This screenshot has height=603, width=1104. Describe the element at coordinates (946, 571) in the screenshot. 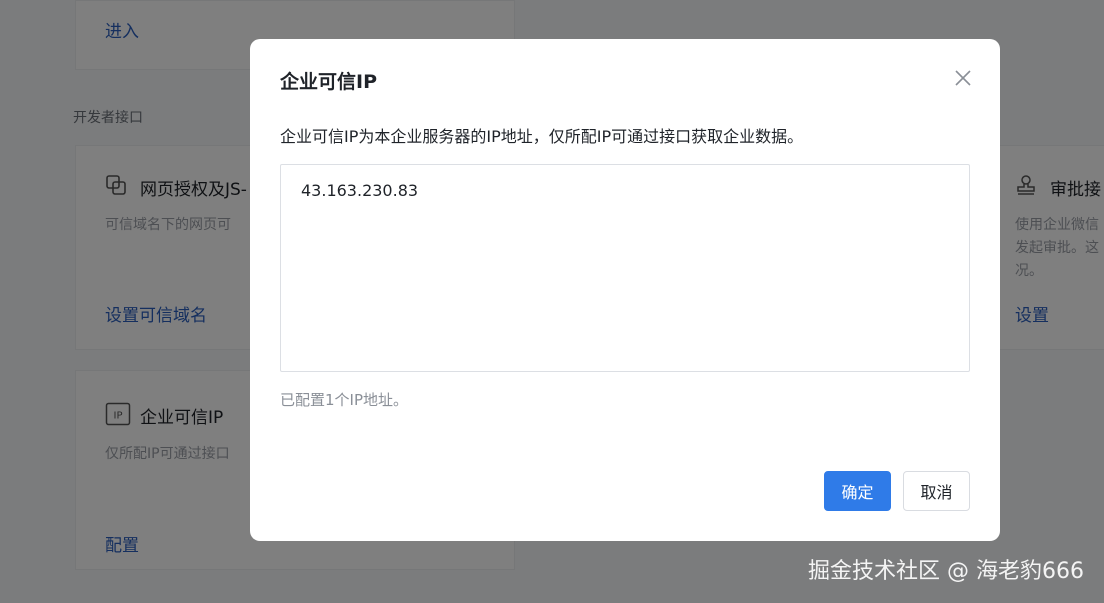

I see `watermark-text: 掘金技术社区 @ 海老豹666` at that location.